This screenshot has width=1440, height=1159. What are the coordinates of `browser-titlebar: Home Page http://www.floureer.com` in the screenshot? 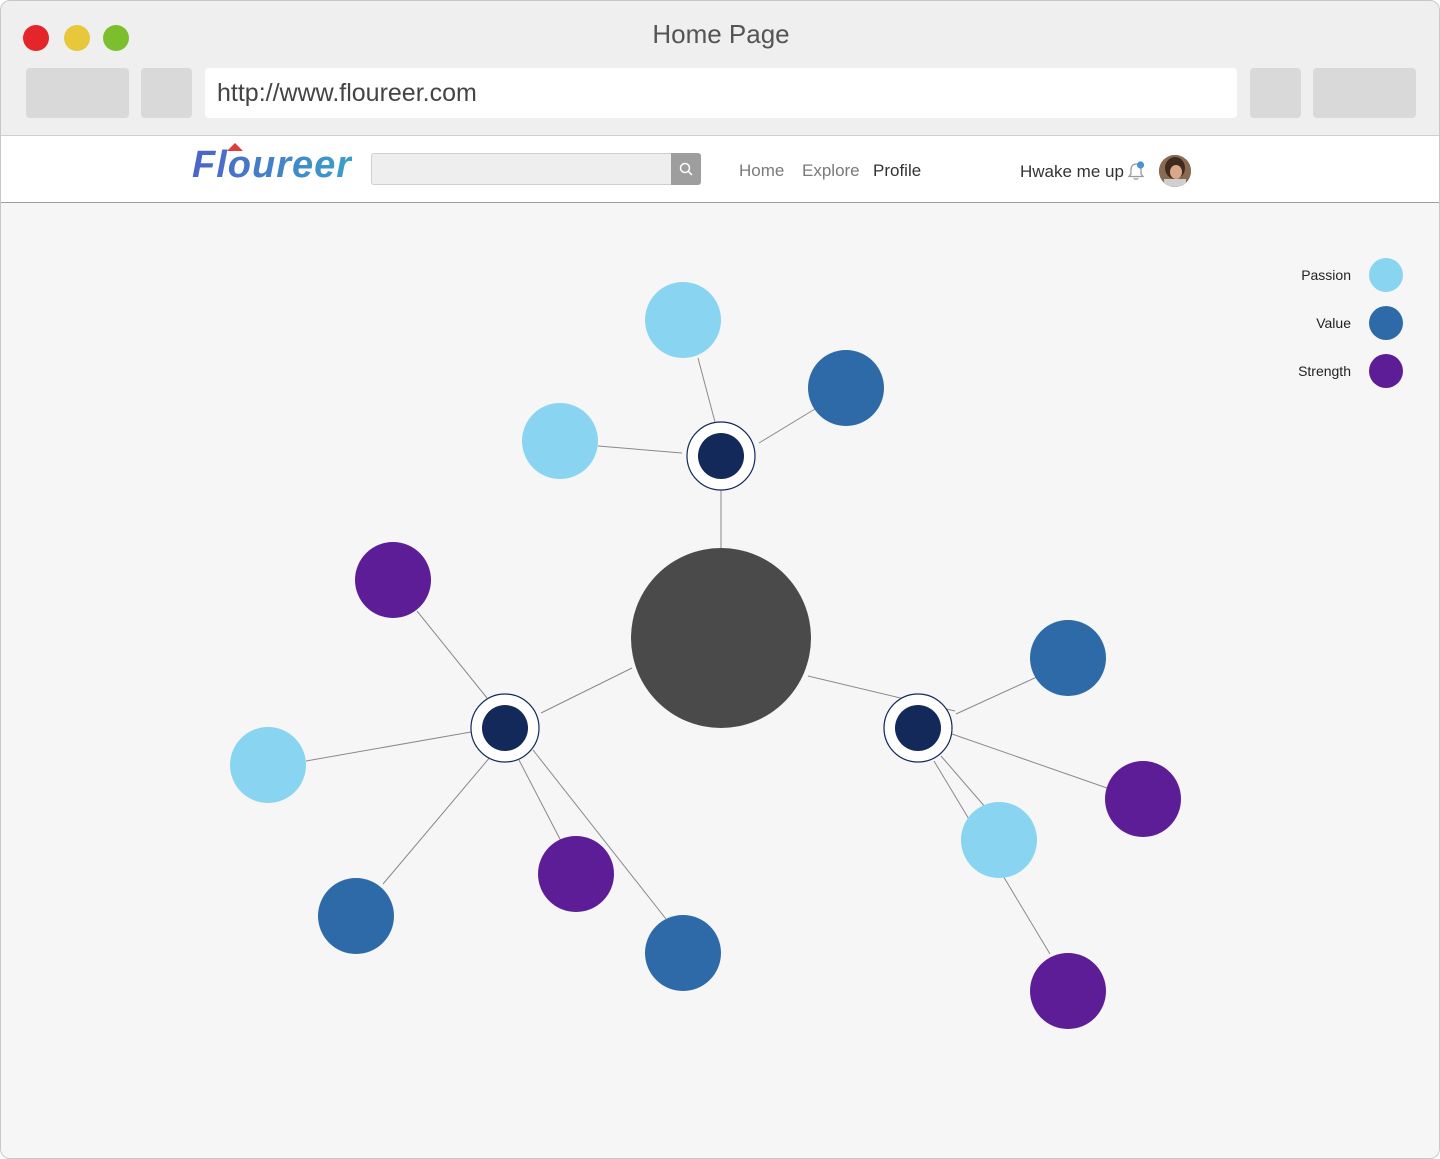 It's located at (720, 68).